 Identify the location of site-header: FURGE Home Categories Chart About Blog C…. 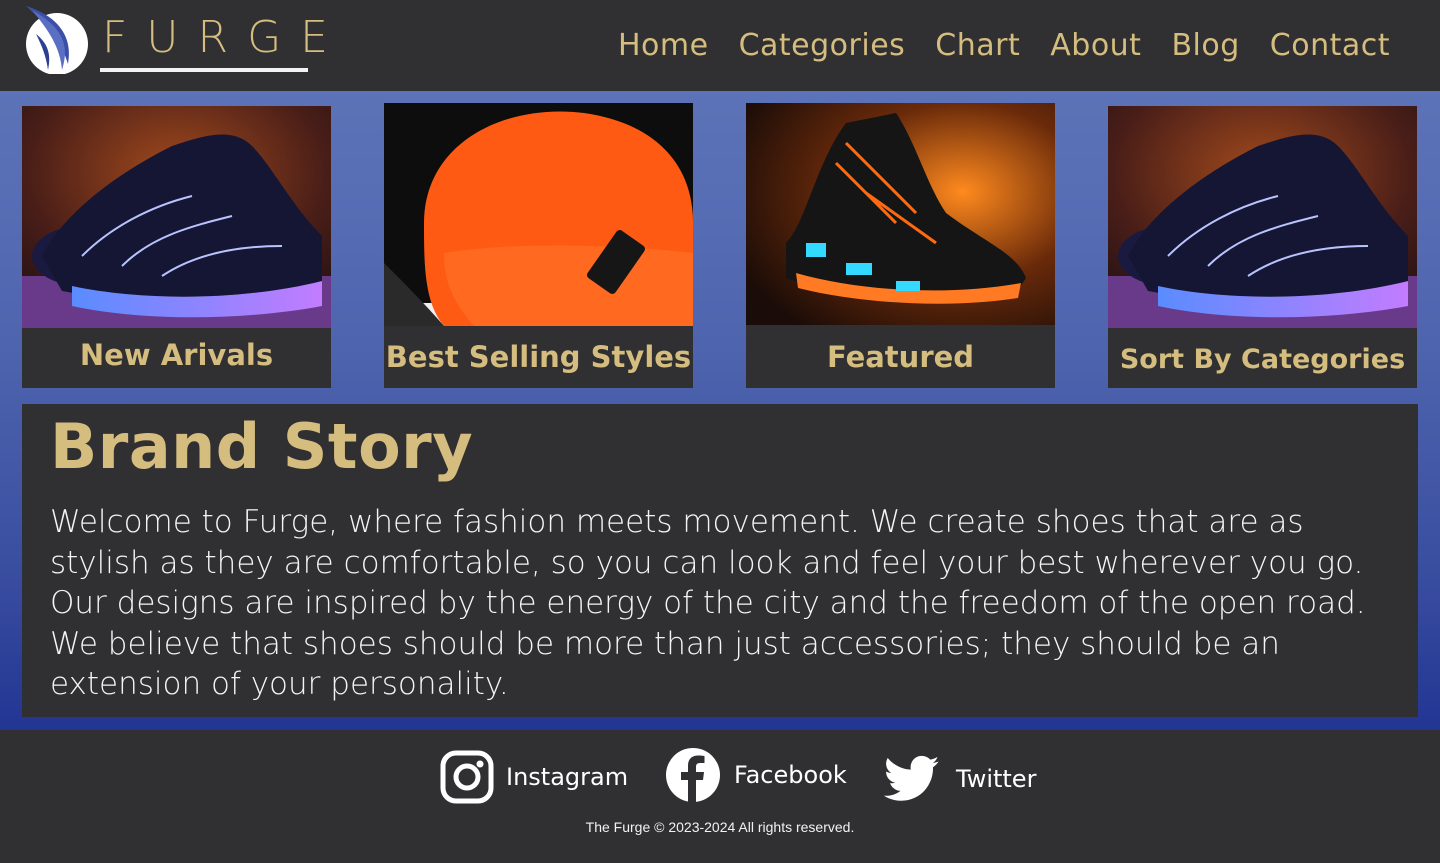
(720, 45).